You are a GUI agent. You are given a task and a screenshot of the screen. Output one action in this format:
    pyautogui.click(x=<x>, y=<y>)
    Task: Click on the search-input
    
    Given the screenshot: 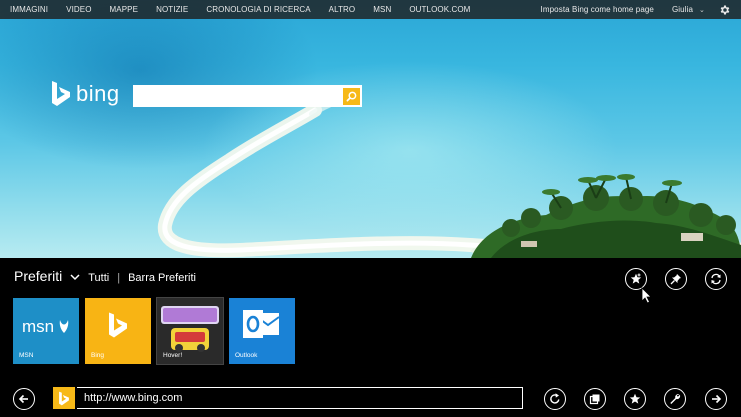 What is the action you would take?
    pyautogui.click(x=236, y=96)
    